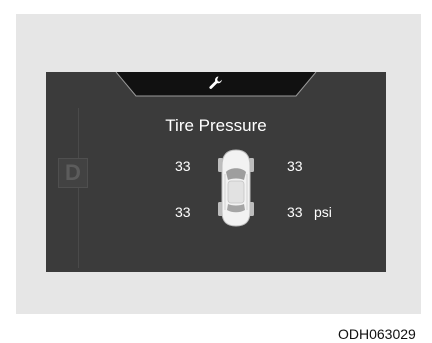 The width and height of the screenshot is (432, 343). I want to click on pressure-unit-label: psi, so click(323, 212).